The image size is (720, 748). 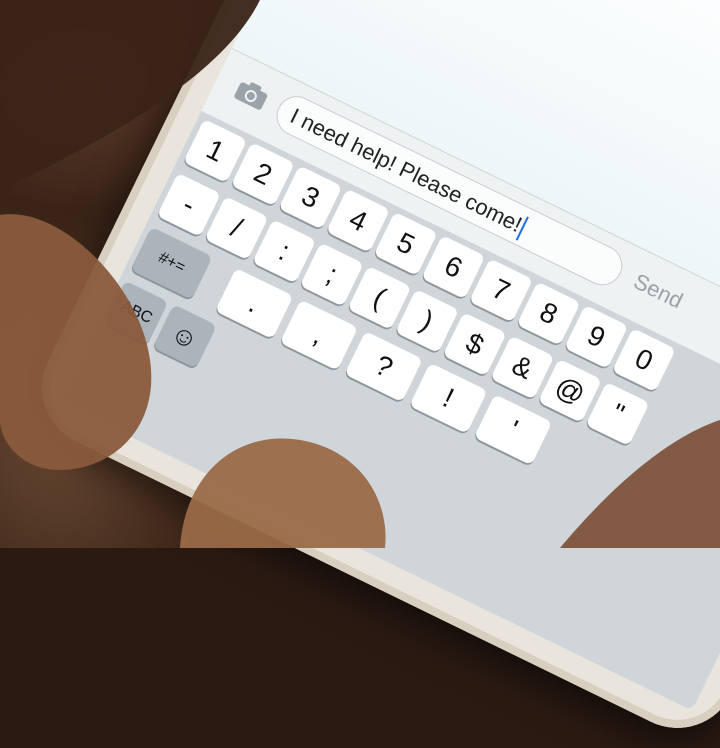 What do you see at coordinates (130, 95) in the screenshot?
I see `top-left-hand` at bounding box center [130, 95].